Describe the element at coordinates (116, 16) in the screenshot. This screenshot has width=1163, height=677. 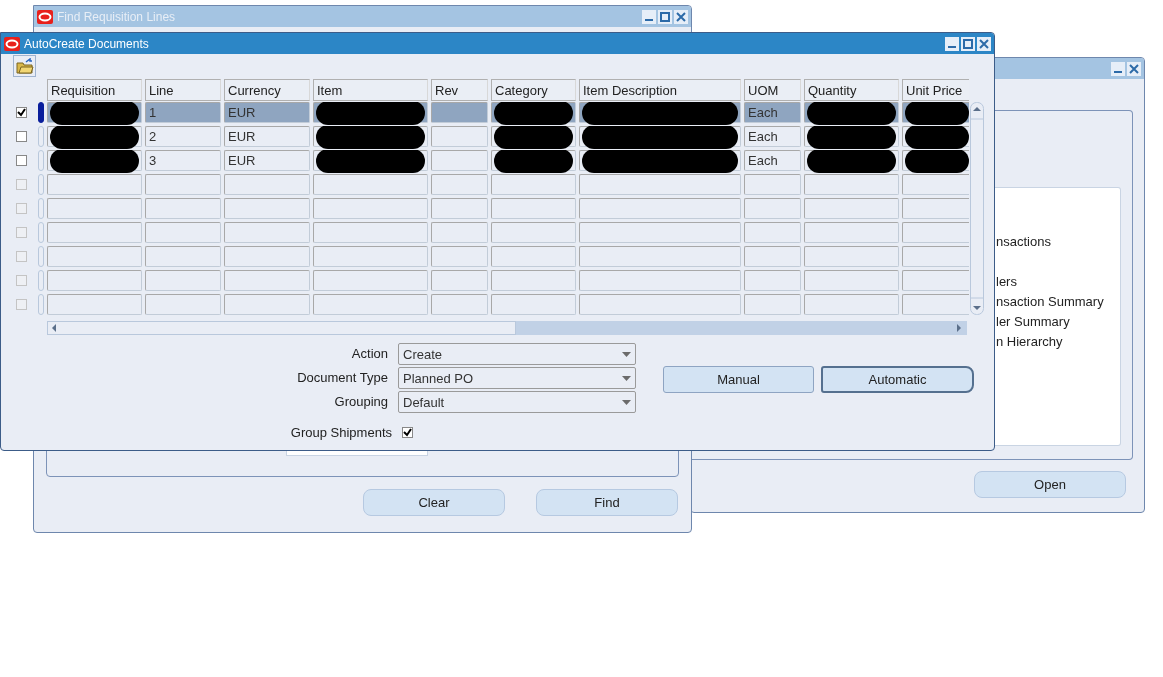
I see `window-title: Find Requisition Lines` at that location.